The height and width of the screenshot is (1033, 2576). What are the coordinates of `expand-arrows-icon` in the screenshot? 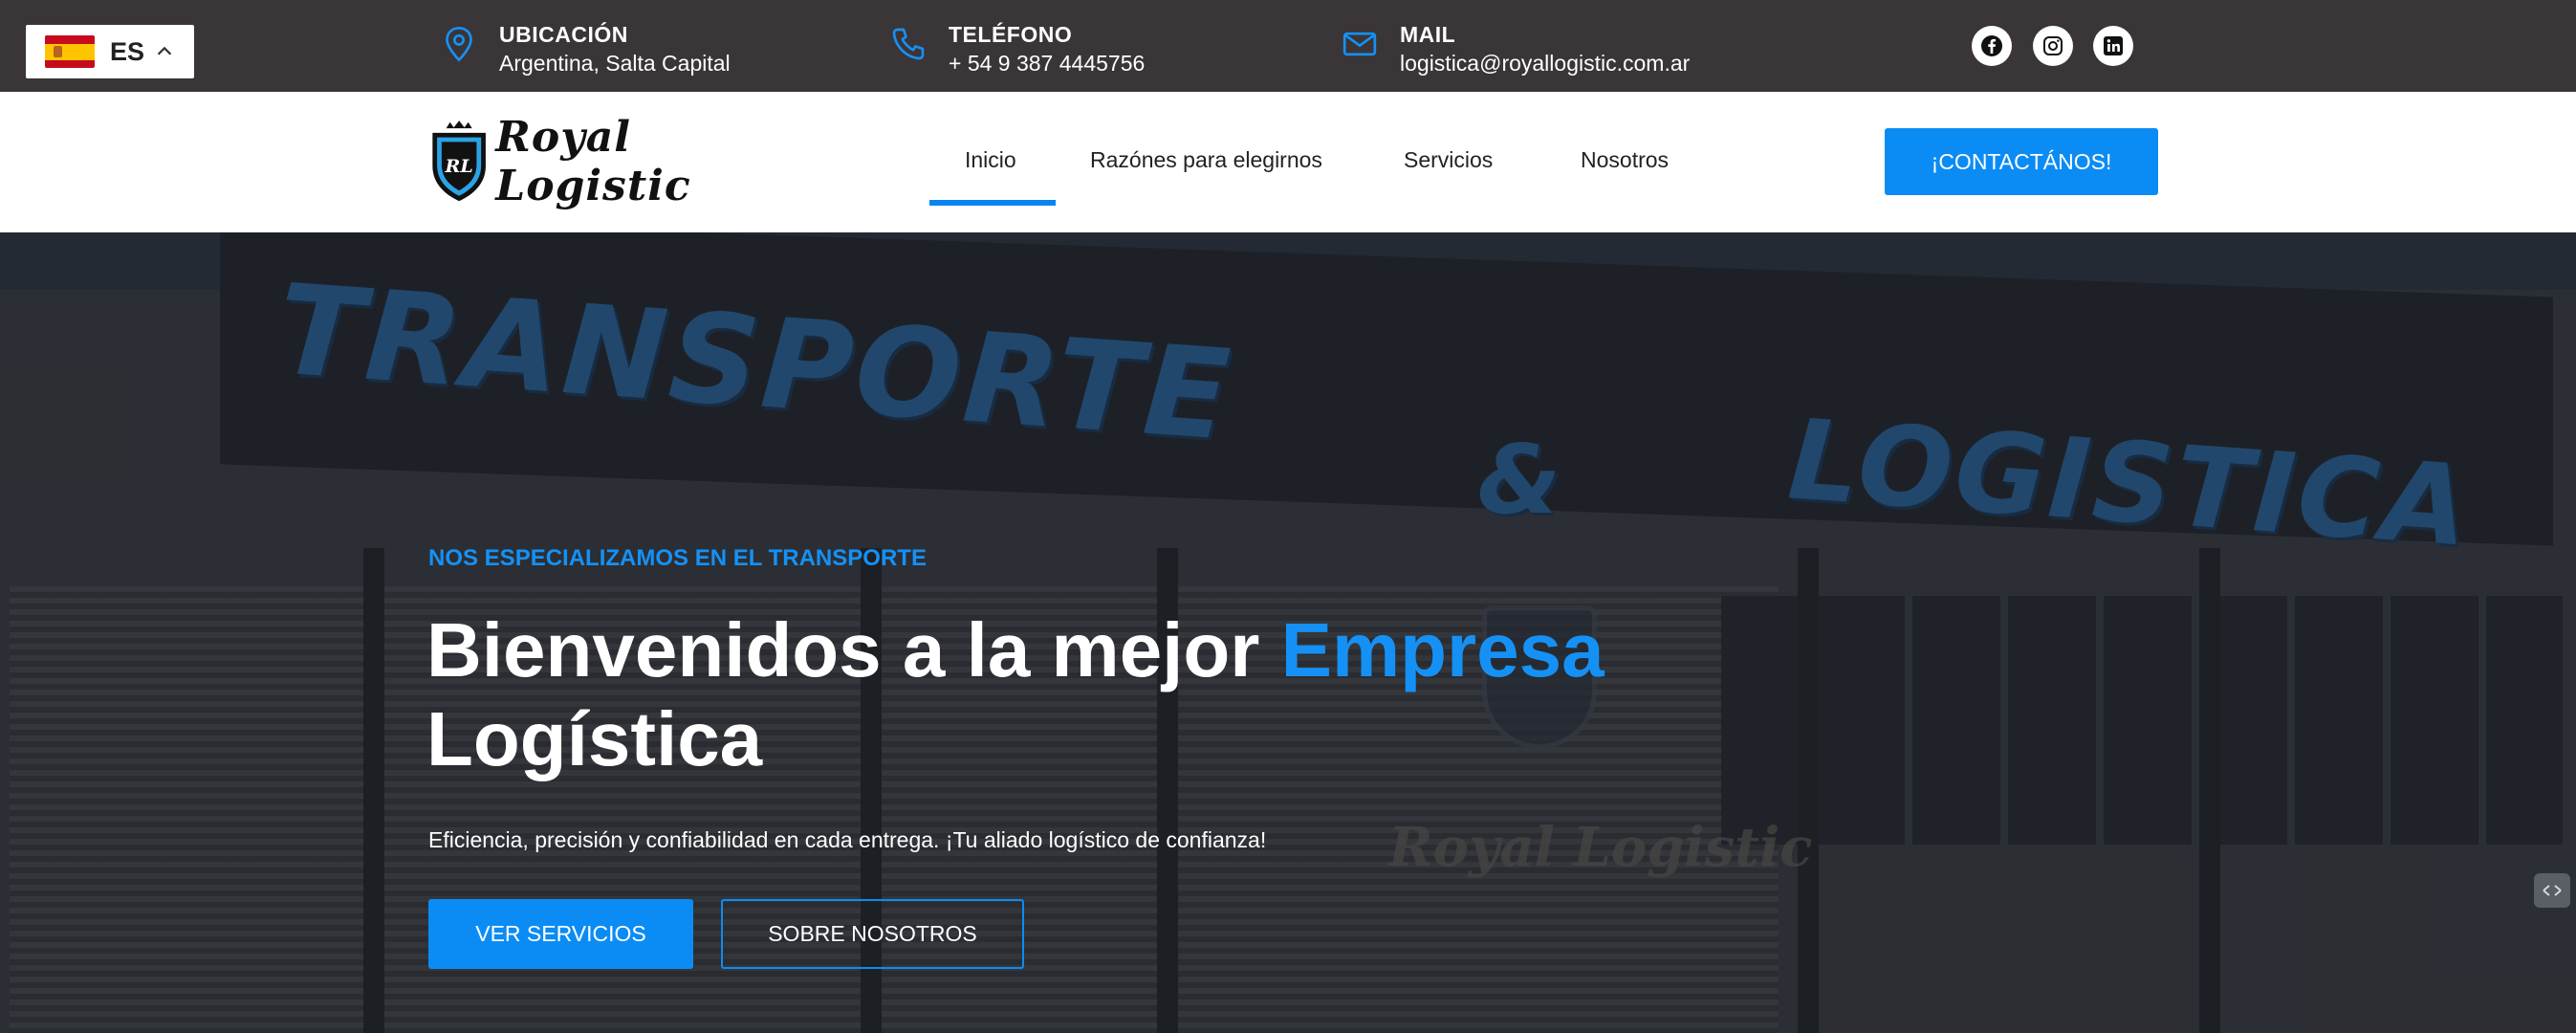 It's located at (2552, 890).